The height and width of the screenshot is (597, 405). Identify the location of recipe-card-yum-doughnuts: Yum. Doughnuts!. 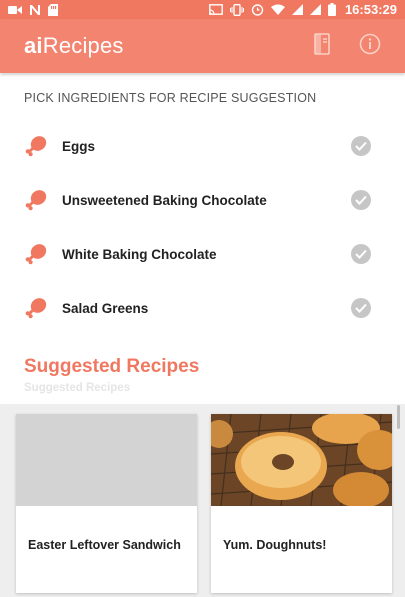
(301, 503).